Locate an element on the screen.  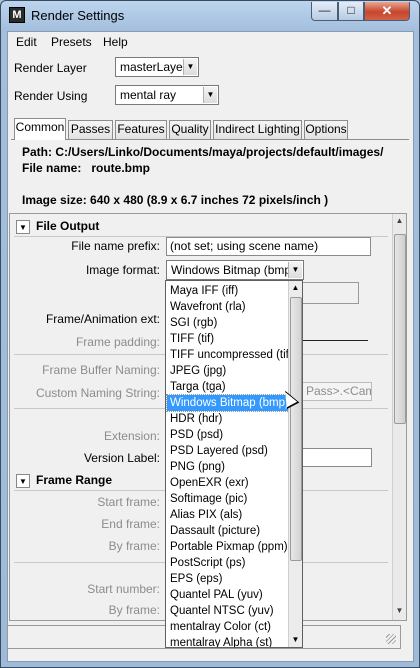
render-using-label: Render Using is located at coordinates (51, 96).